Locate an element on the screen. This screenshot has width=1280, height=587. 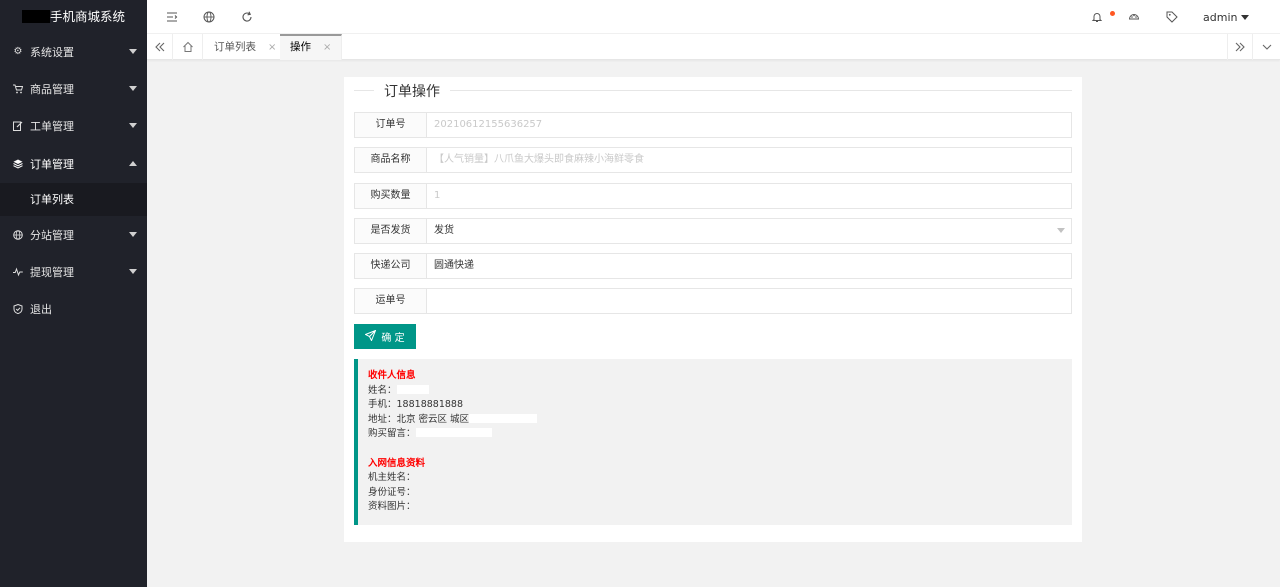
sidebar-item-withdrawals: 提现管理 is located at coordinates (73, 271).